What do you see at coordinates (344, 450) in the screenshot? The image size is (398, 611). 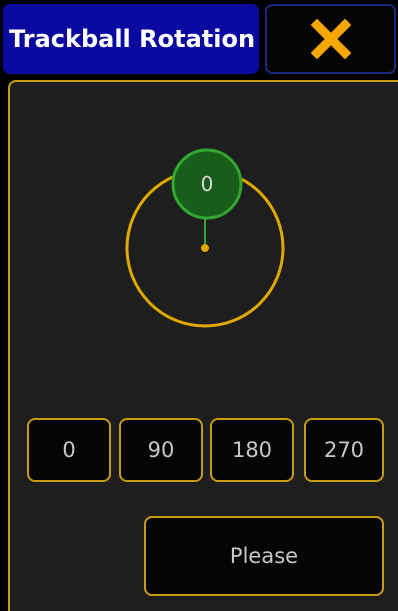 I see `preset-270-button: 270` at bounding box center [344, 450].